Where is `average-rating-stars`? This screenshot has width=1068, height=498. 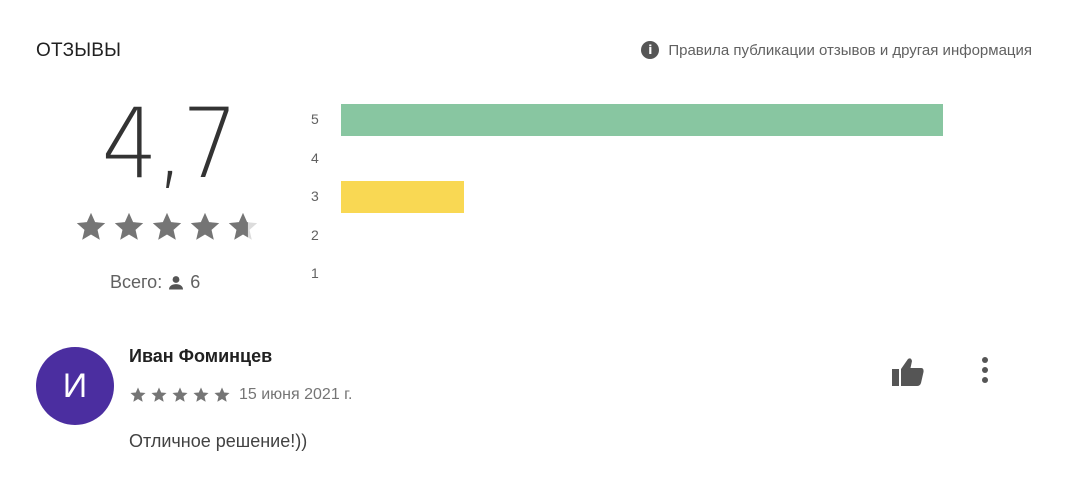 average-rating-stars is located at coordinates (167, 227).